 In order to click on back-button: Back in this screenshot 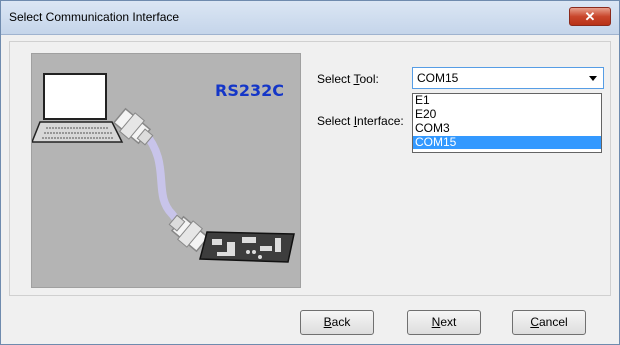, I will do `click(337, 322)`.